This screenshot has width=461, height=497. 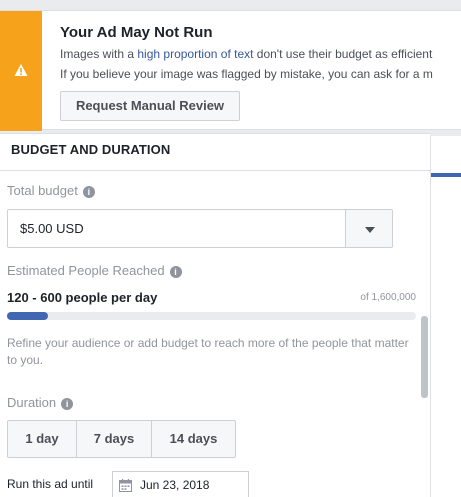 What do you see at coordinates (42, 439) in the screenshot?
I see `duration-1-day-button: 1 day` at bounding box center [42, 439].